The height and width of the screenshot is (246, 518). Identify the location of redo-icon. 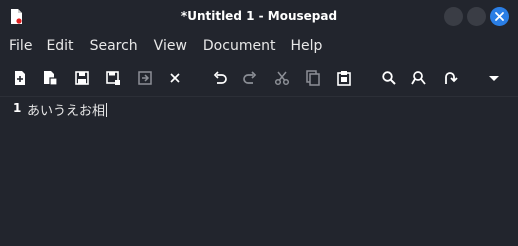
(250, 77).